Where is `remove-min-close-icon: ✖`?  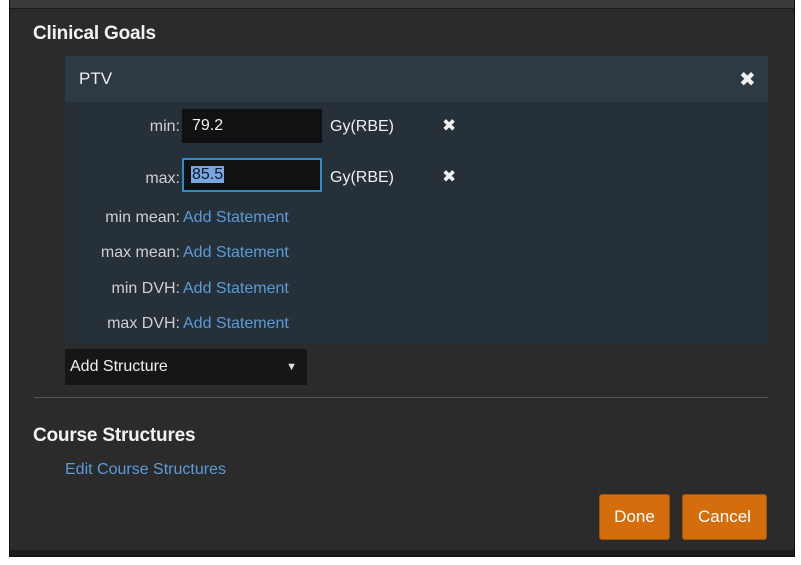
remove-min-close-icon: ✖ is located at coordinates (449, 126).